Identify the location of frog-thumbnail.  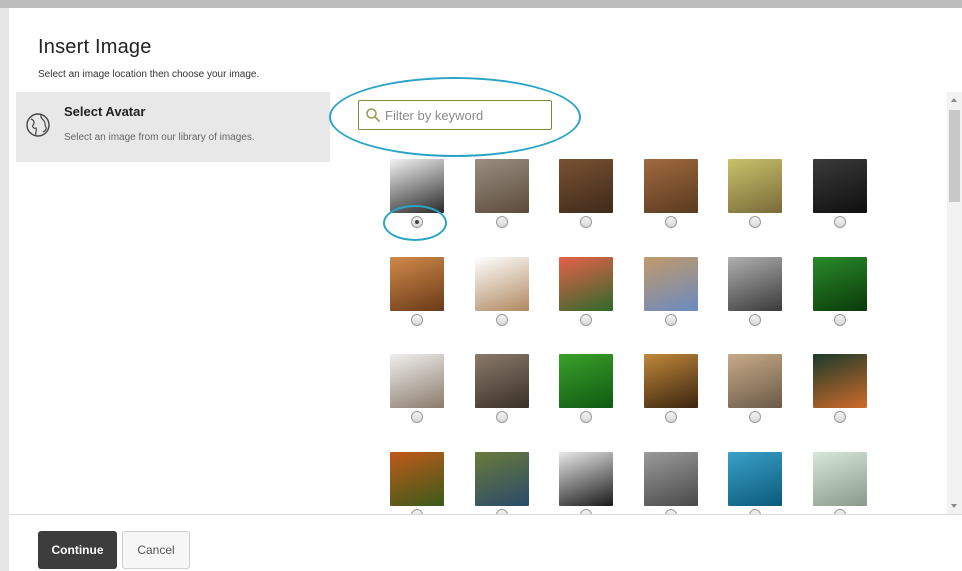
(839, 283).